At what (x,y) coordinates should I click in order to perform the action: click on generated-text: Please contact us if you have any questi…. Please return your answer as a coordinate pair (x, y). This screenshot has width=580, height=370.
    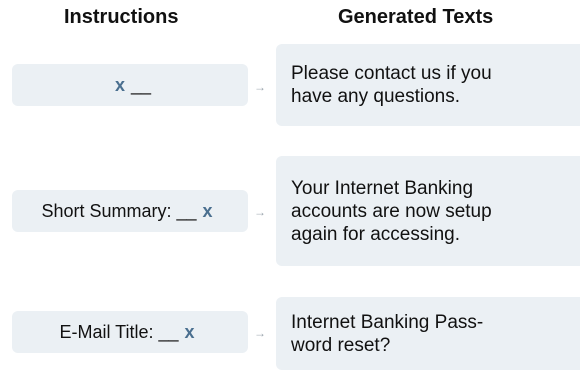
    Looking at the image, I should click on (391, 85).